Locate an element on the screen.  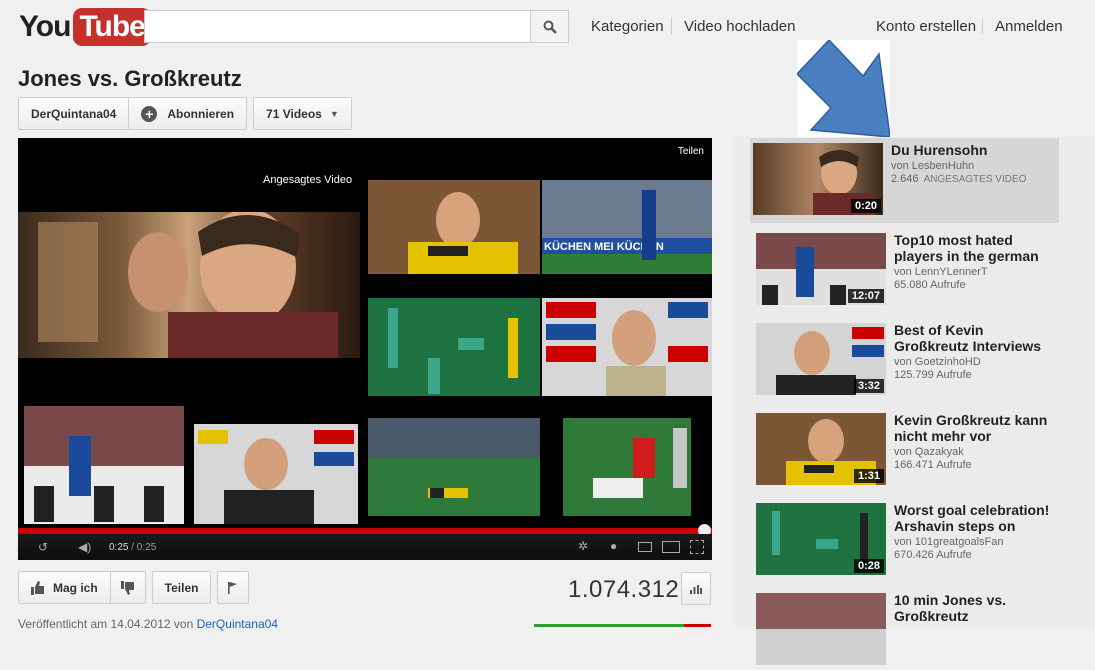
search-button is located at coordinates (549, 26).